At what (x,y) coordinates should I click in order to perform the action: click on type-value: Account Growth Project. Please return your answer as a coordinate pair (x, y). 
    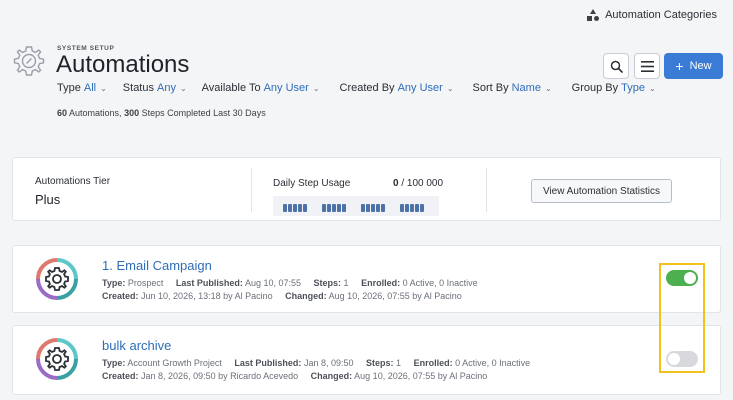
    Looking at the image, I should click on (174, 363).